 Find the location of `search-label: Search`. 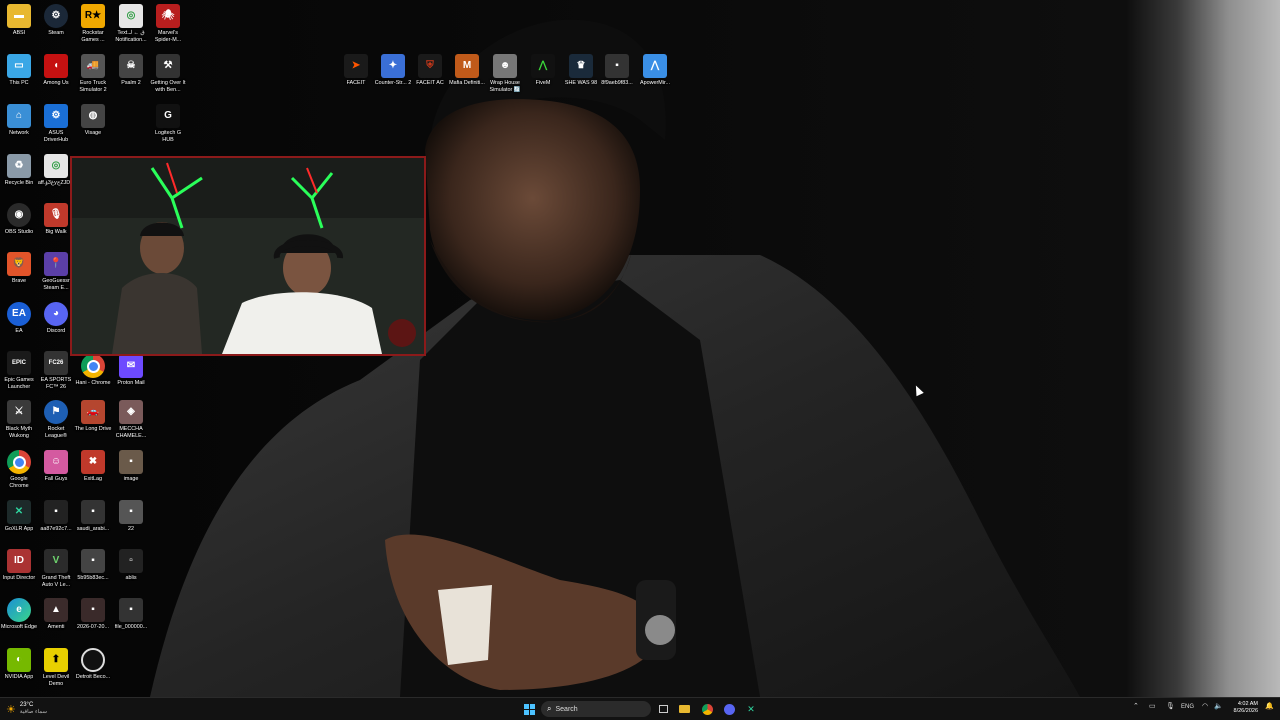

search-label: Search is located at coordinates (566, 709).